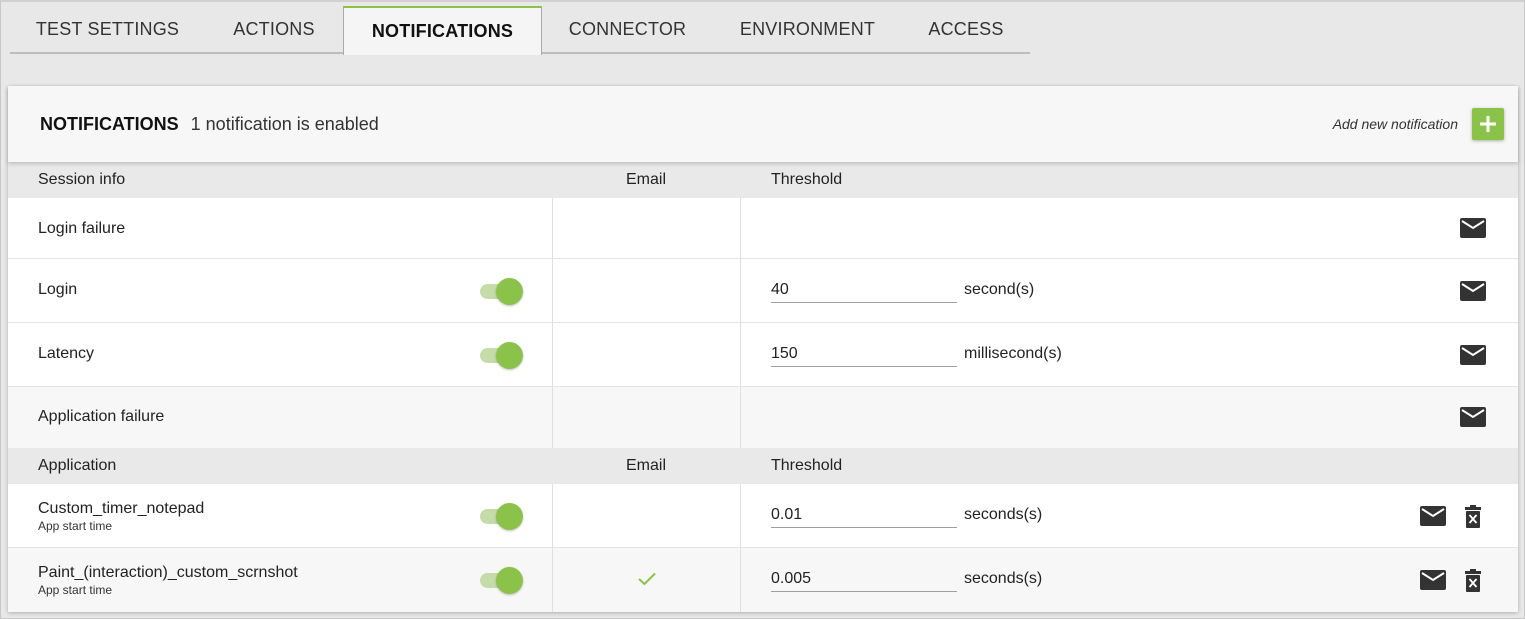 The height and width of the screenshot is (619, 1525). I want to click on threshold-unit: second(s), so click(999, 289).